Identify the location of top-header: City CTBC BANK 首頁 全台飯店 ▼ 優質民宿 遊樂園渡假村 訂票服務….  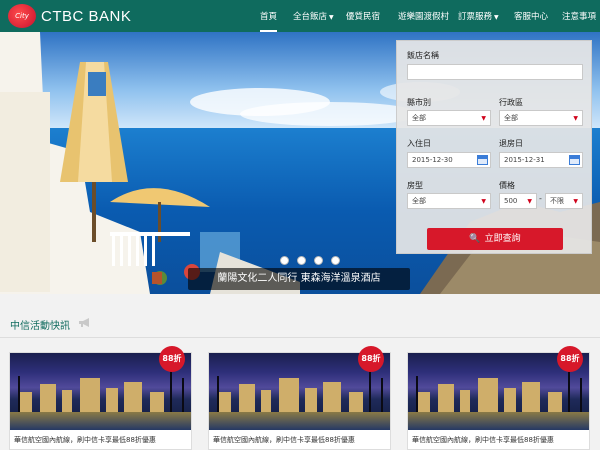
(300, 16).